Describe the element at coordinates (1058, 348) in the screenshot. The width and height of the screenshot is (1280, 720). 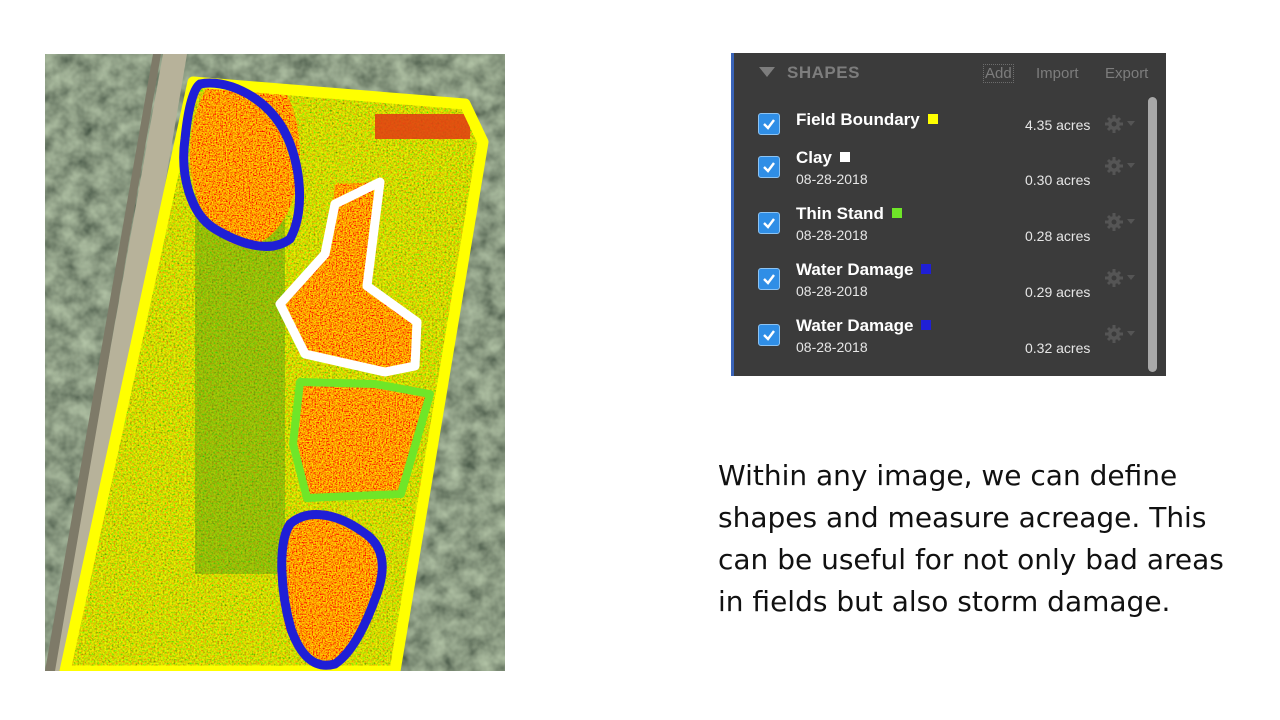
I see `shape-acres: 0.32 acres` at that location.